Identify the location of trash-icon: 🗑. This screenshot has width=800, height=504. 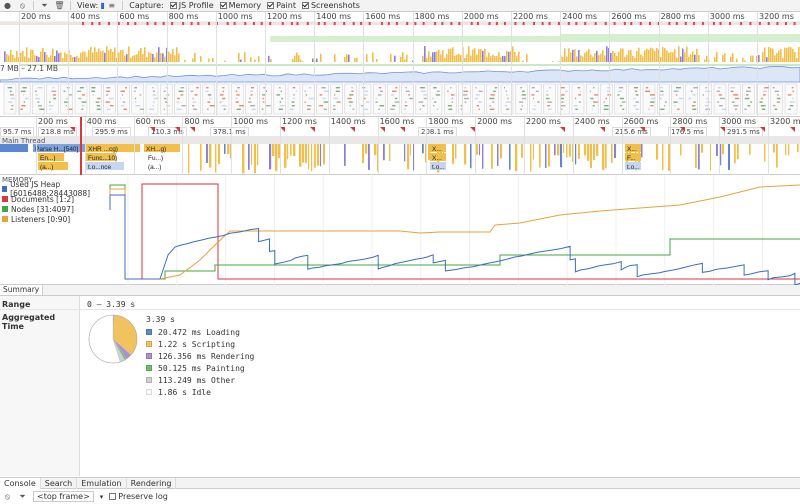
(59, 5).